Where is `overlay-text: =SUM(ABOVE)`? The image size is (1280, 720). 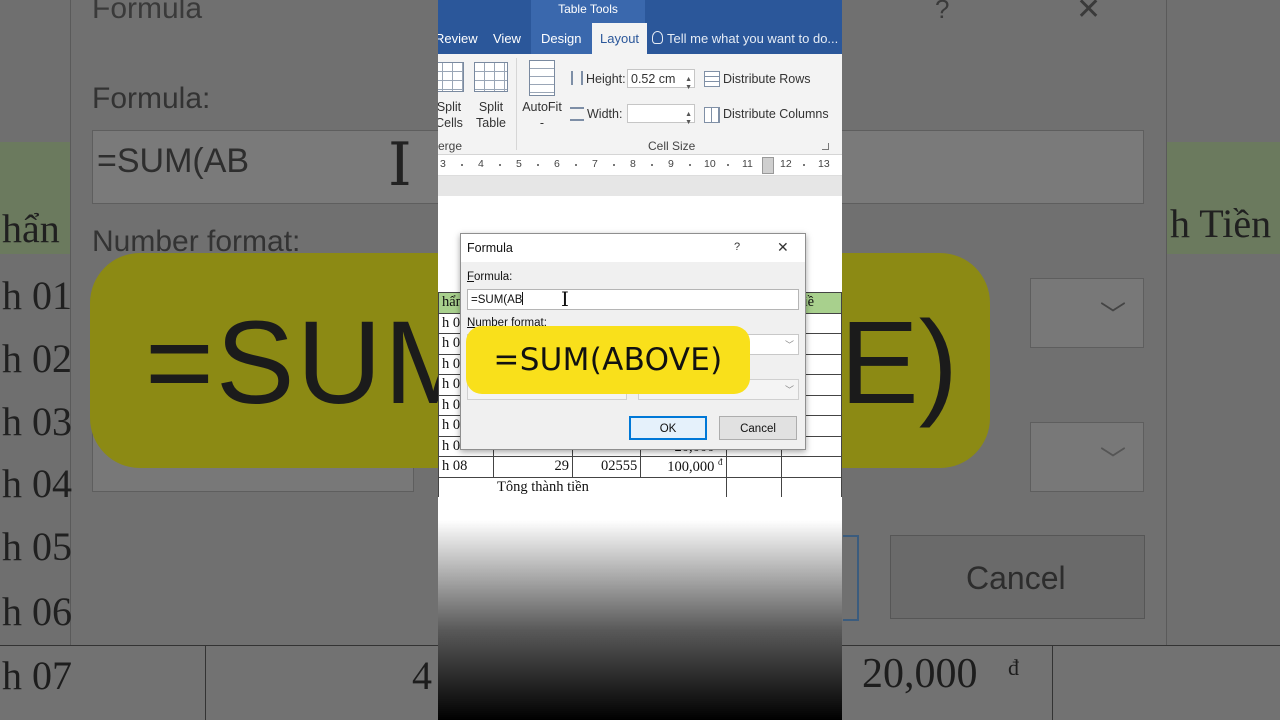
overlay-text: =SUM(ABOVE) is located at coordinates (608, 360).